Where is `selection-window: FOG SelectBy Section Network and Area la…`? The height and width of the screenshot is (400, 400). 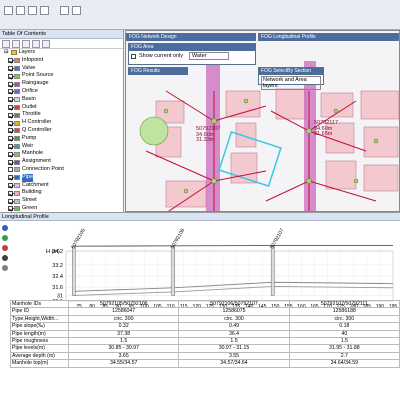
selection-window: FOG SelectBy Section Network and Area la… is located at coordinates (291, 78).